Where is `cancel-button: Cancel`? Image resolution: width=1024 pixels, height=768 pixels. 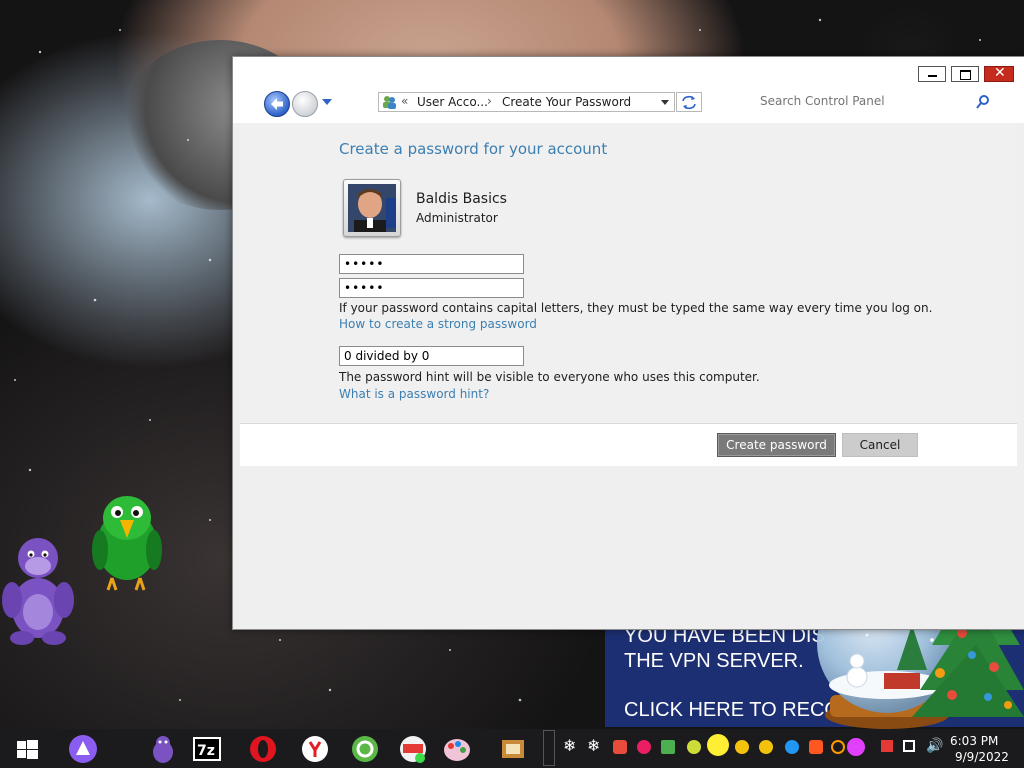 cancel-button: Cancel is located at coordinates (880, 445).